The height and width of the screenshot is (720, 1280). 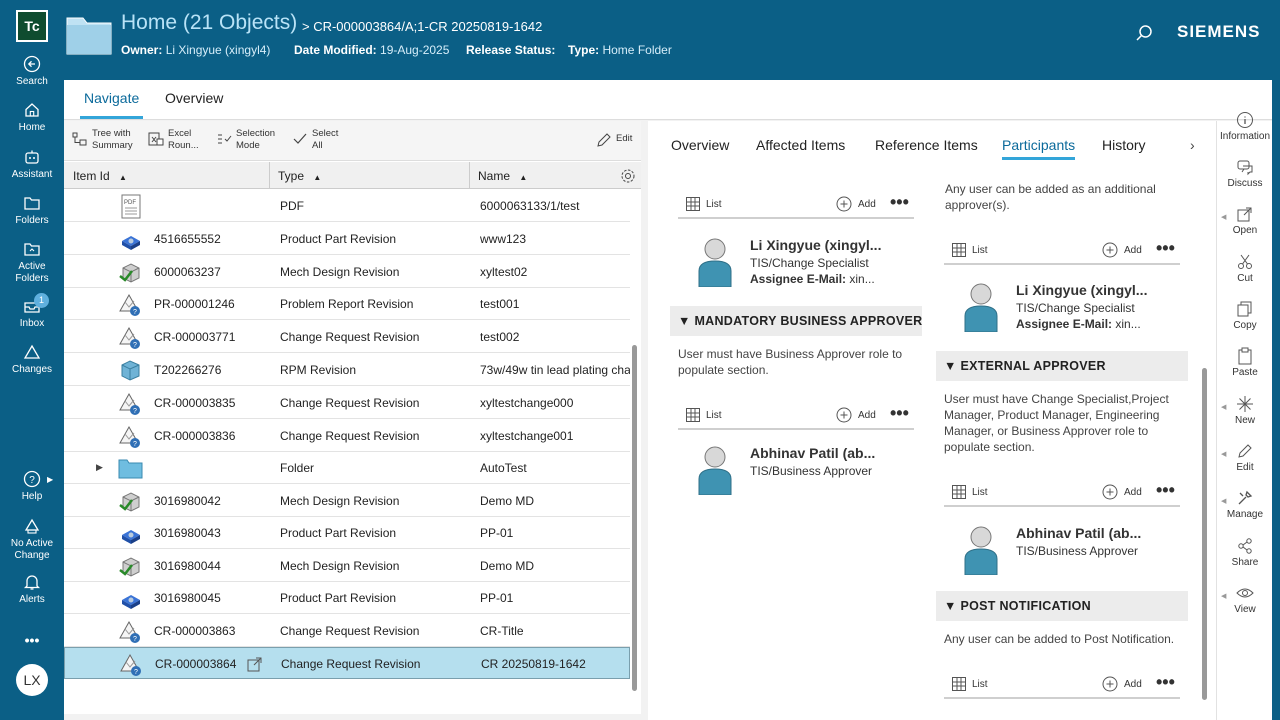 What do you see at coordinates (347, 533) in the screenshot?
I see `table-row: 3016980043 Product Part Revision PP-01` at bounding box center [347, 533].